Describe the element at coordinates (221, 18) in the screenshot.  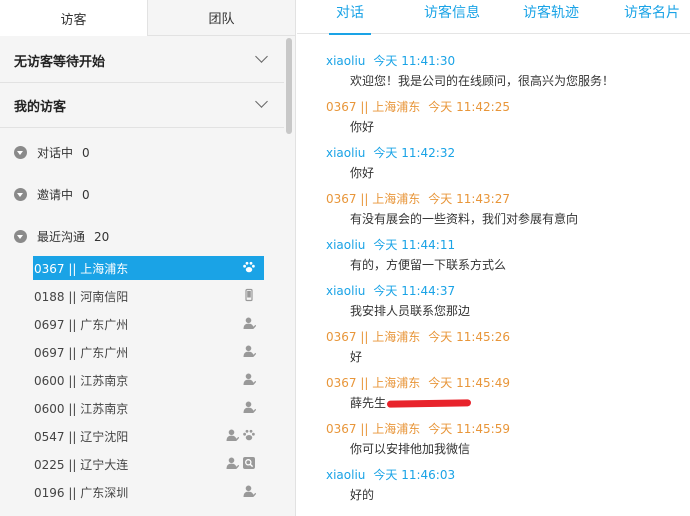
I see `tab-team: 团队` at that location.